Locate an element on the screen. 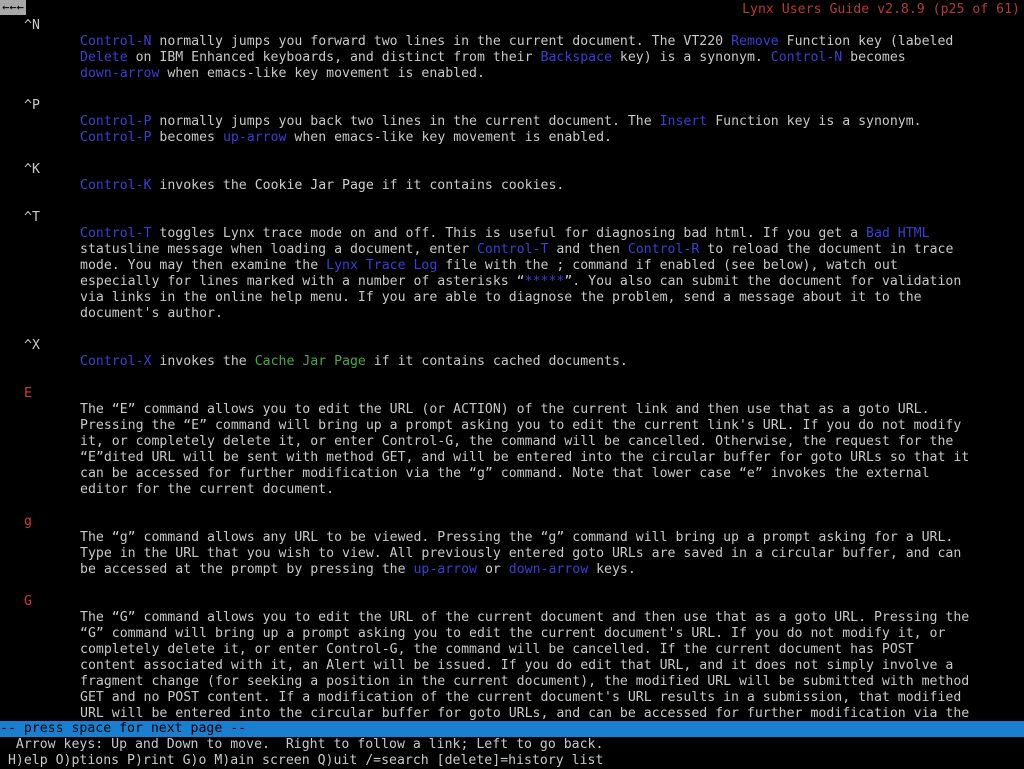  key-ctrl-x: ^X is located at coordinates (32, 345).